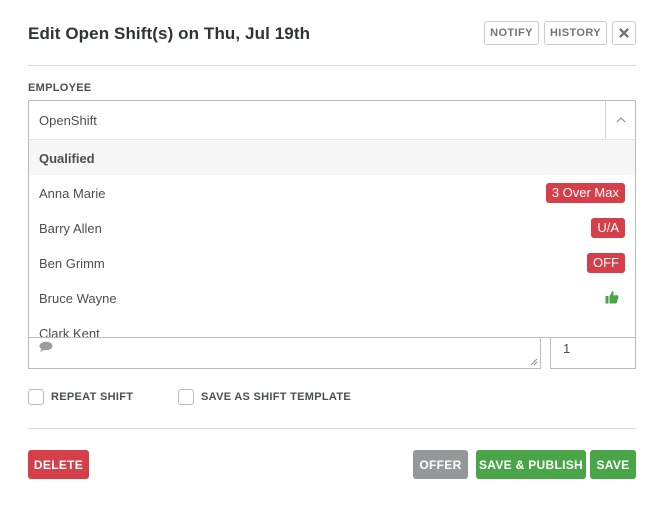 This screenshot has height=506, width=663. What do you see at coordinates (608, 228) in the screenshot?
I see `status-badge: U/A` at bounding box center [608, 228].